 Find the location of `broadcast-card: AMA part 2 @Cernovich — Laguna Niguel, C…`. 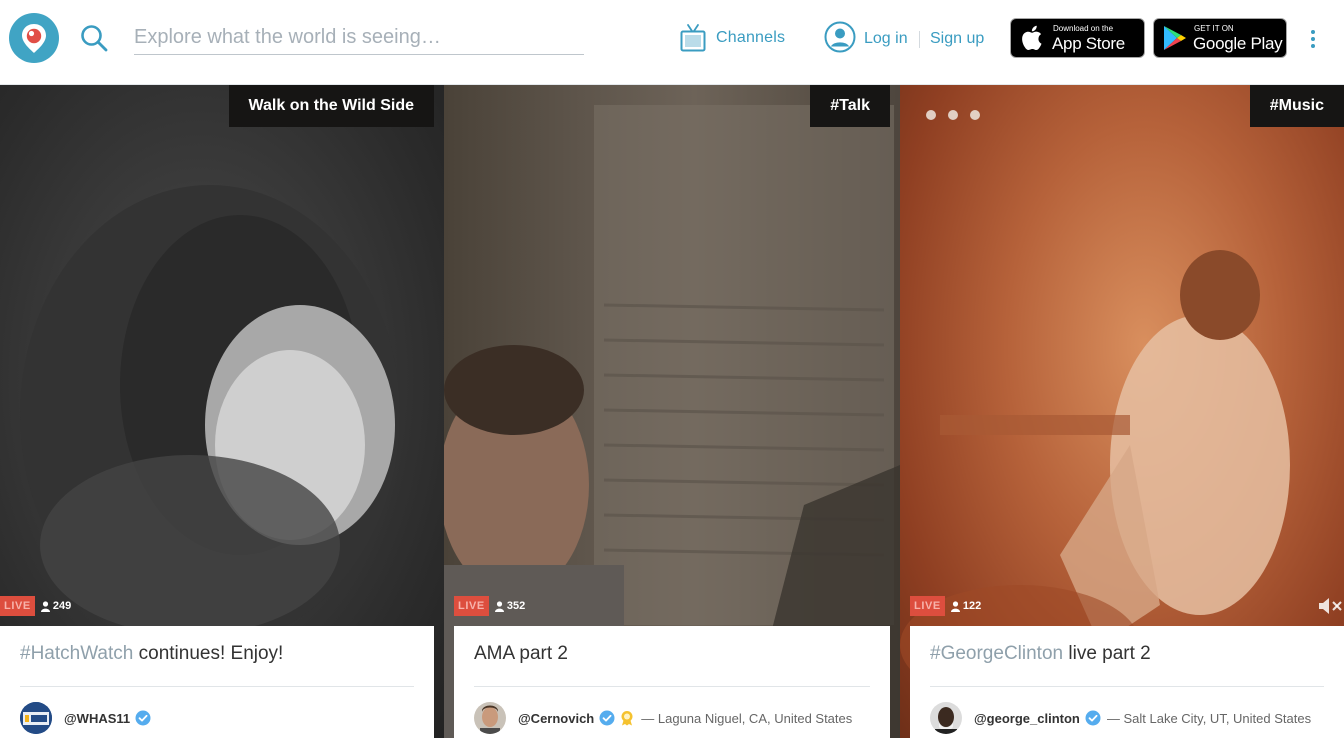

broadcast-card: AMA part 2 @Cernovich — Laguna Niguel, C… is located at coordinates (672, 682).